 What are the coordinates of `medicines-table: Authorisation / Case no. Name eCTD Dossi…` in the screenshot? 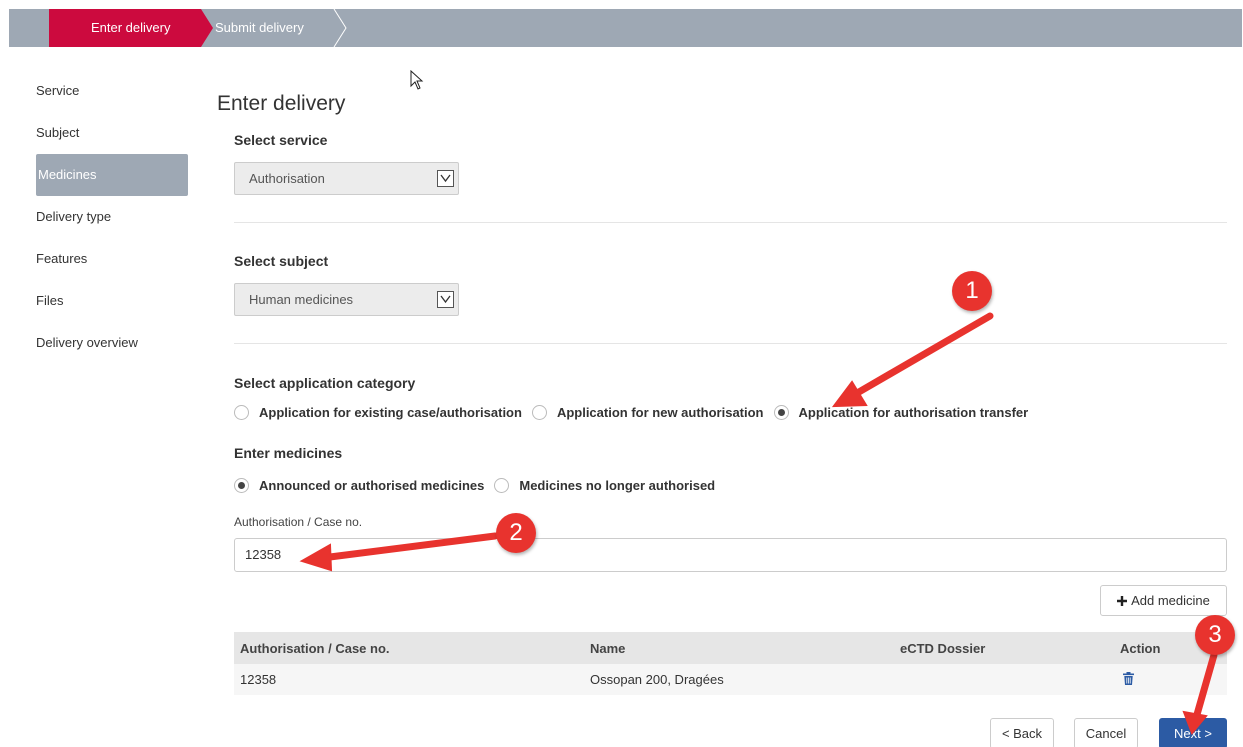 It's located at (730, 663).